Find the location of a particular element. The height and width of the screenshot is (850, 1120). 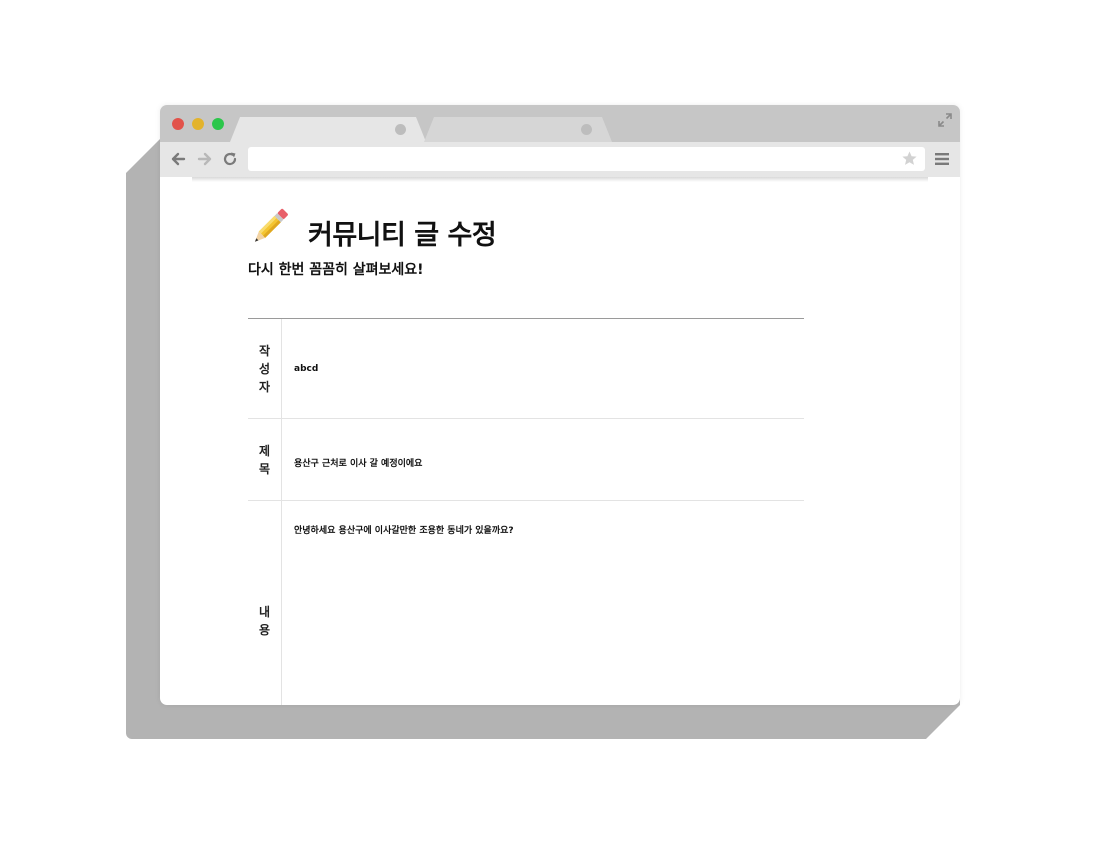

page-title: 커뮤니티 글 수정 is located at coordinates (402, 235).